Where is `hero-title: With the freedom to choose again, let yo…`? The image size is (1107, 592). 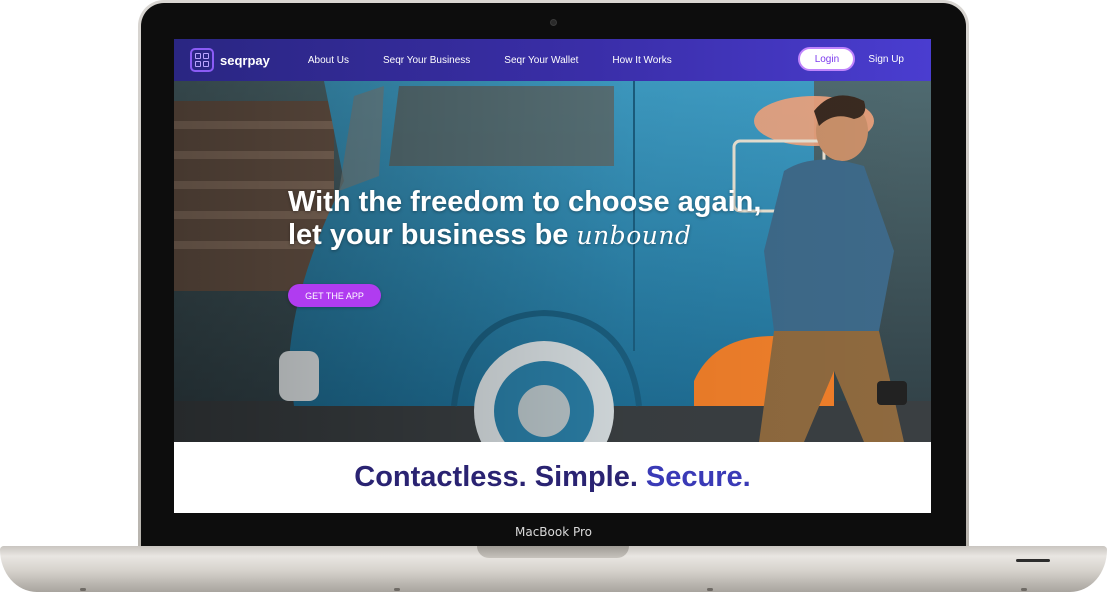 hero-title: With the freedom to choose again, let yo… is located at coordinates (524, 219).